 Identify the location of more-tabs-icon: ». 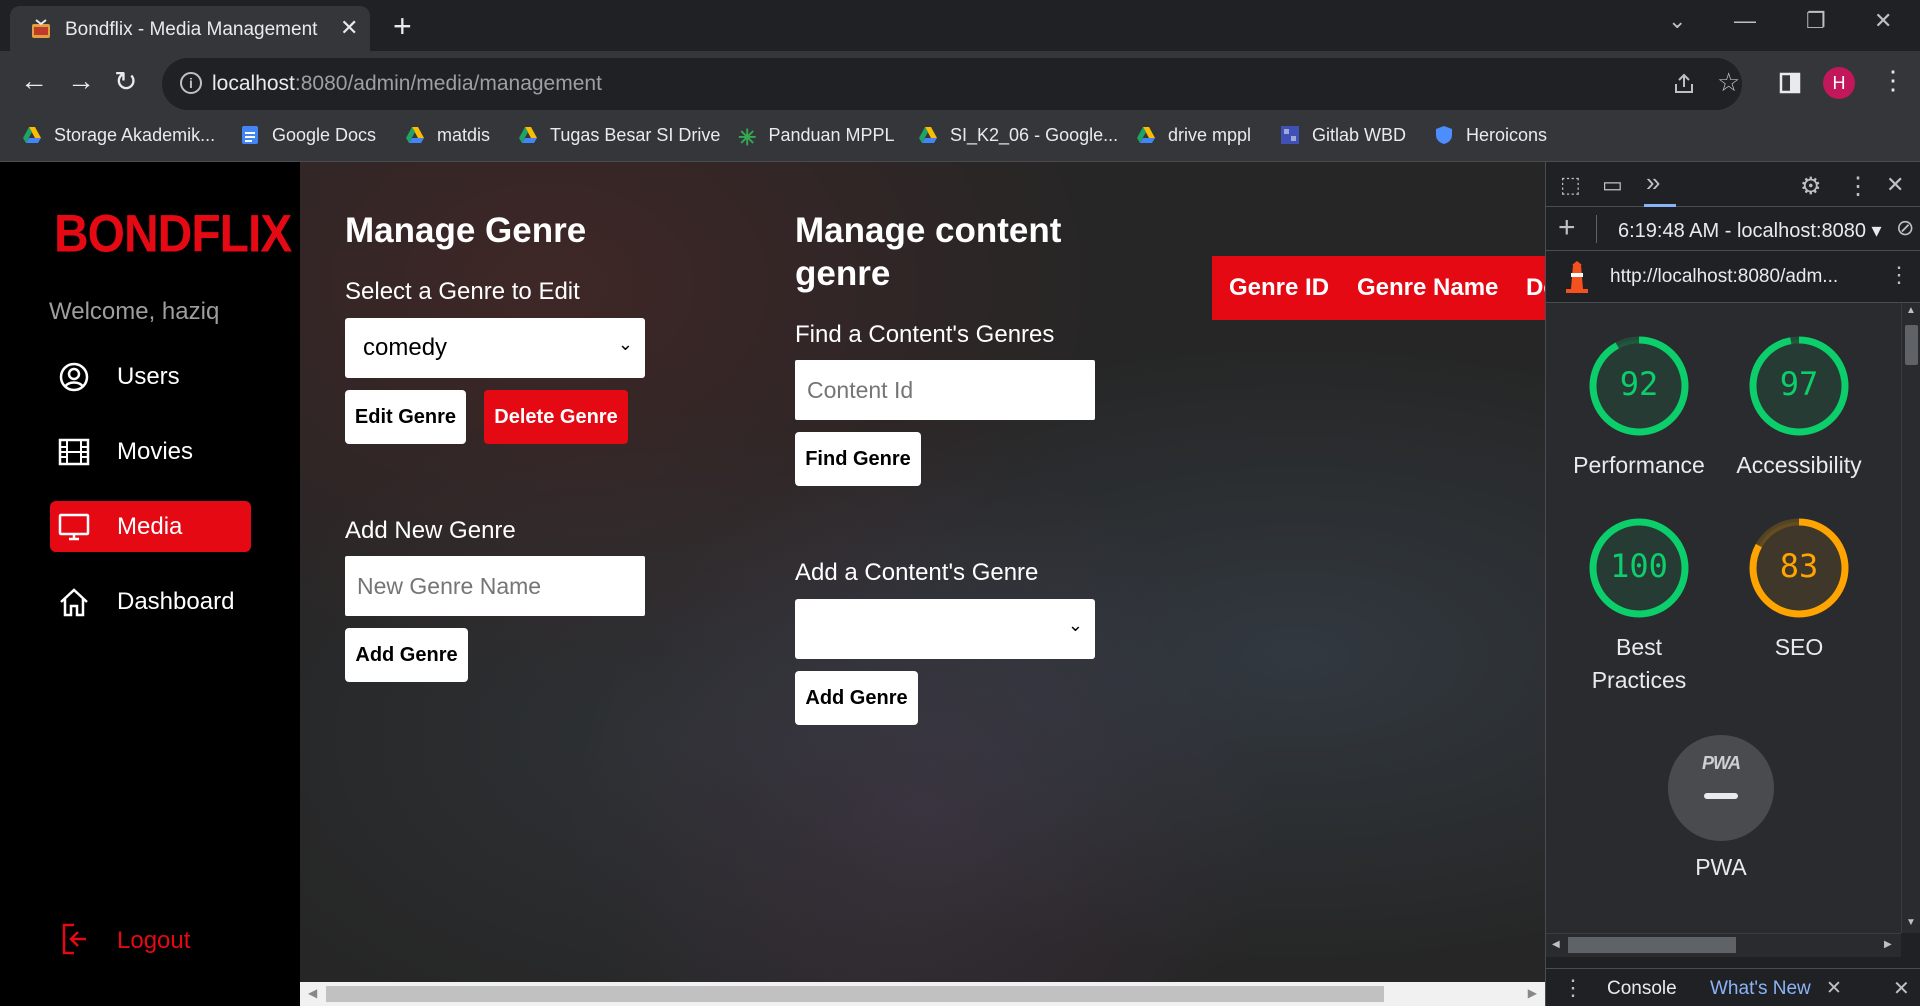
(1653, 182).